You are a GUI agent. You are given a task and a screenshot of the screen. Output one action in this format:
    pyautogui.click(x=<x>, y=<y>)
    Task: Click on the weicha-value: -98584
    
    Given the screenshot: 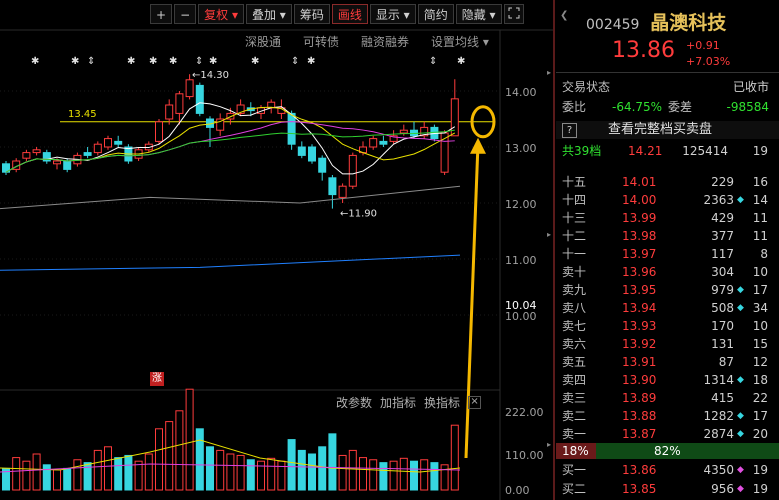 What is the action you would take?
    pyautogui.click(x=747, y=107)
    